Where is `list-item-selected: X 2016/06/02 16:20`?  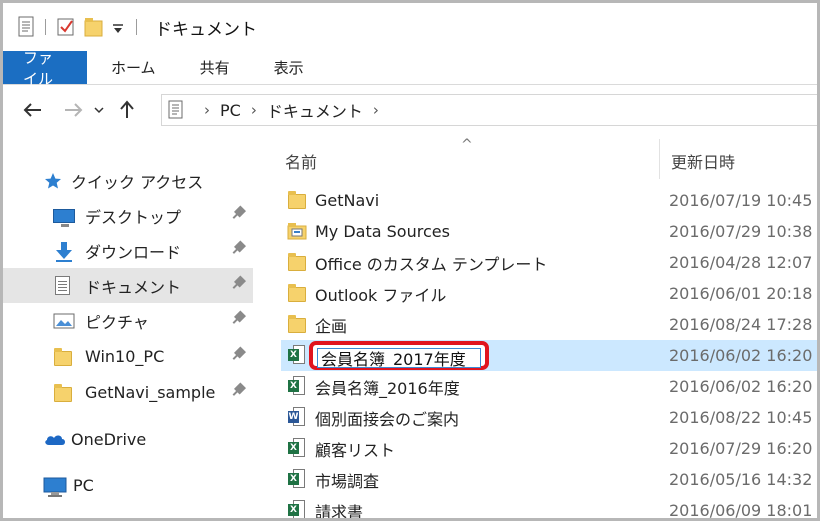
list-item-selected: X 2016/06/02 16:20 is located at coordinates (549, 355).